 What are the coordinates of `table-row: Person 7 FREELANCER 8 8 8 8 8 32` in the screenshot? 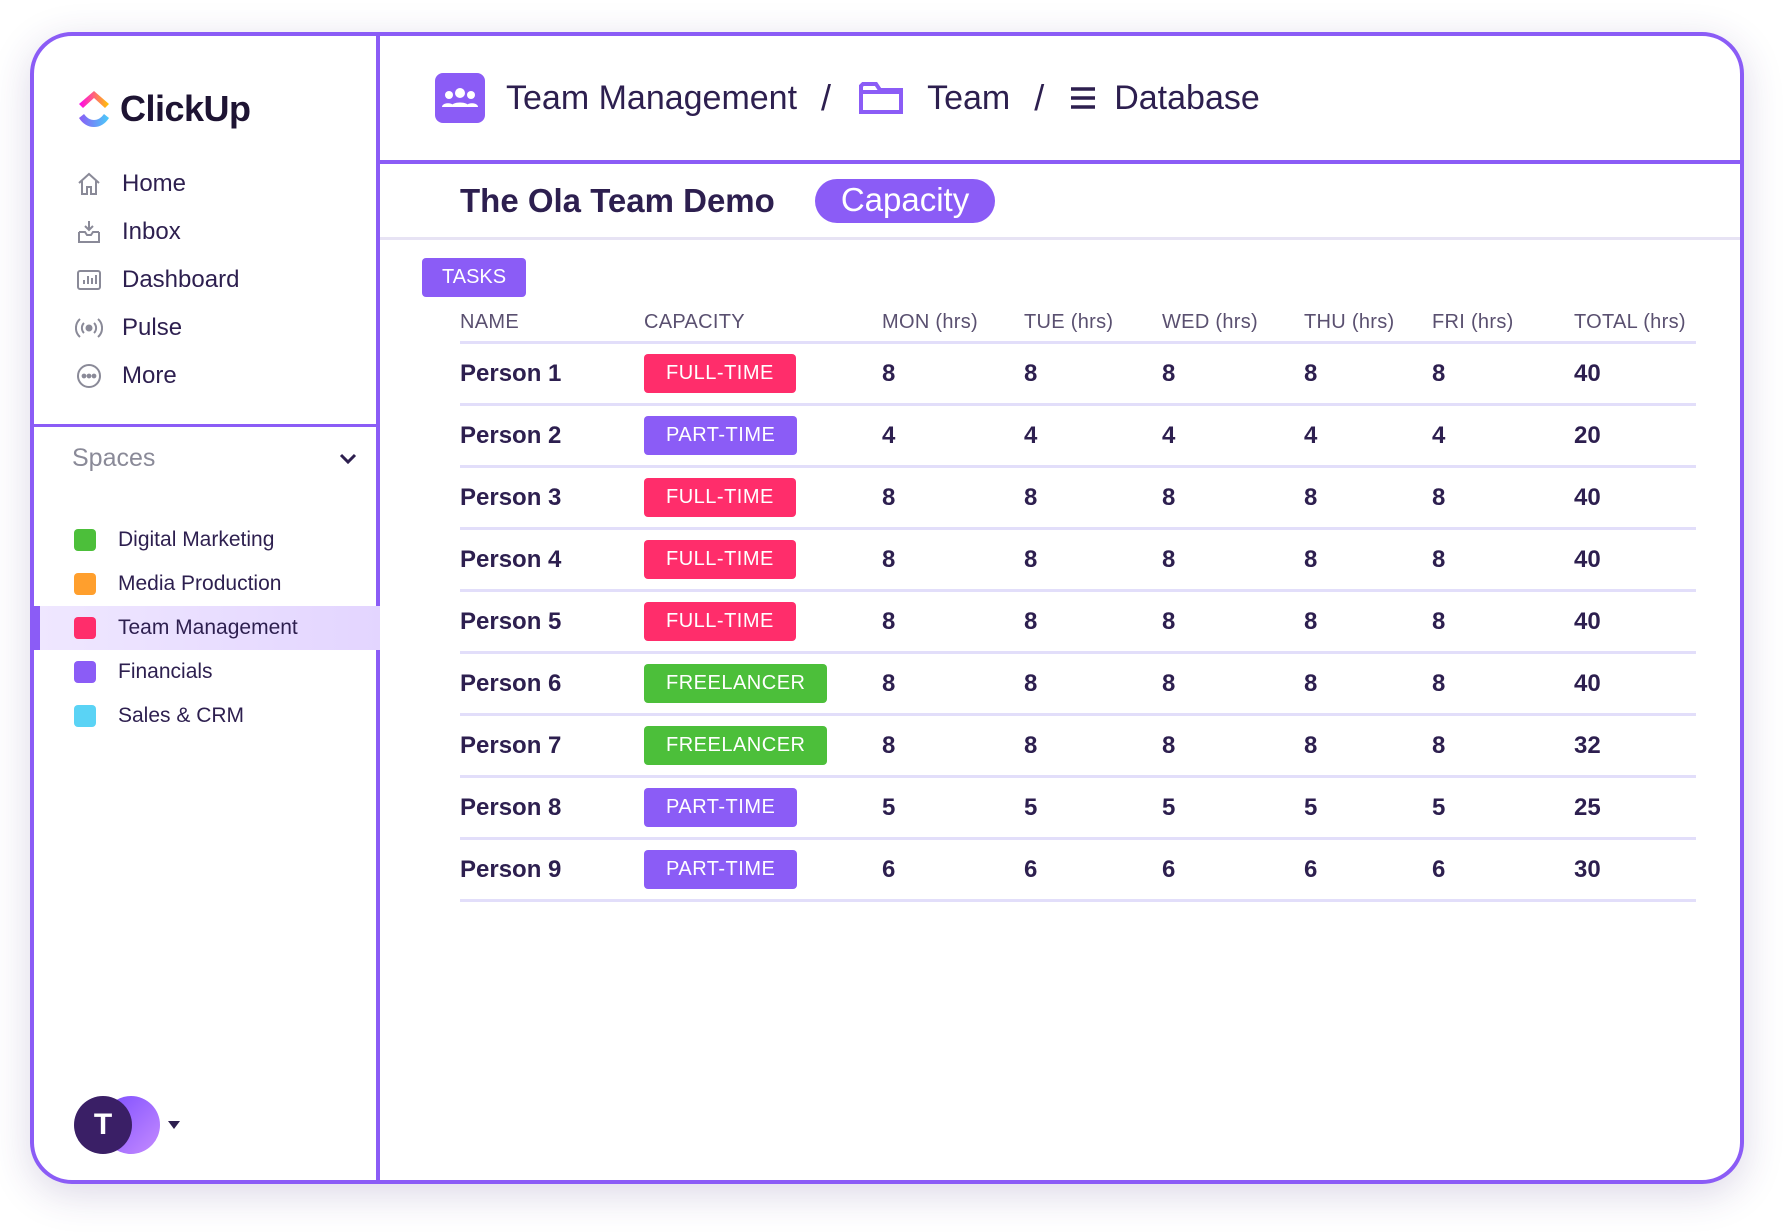 It's located at (1078, 747).